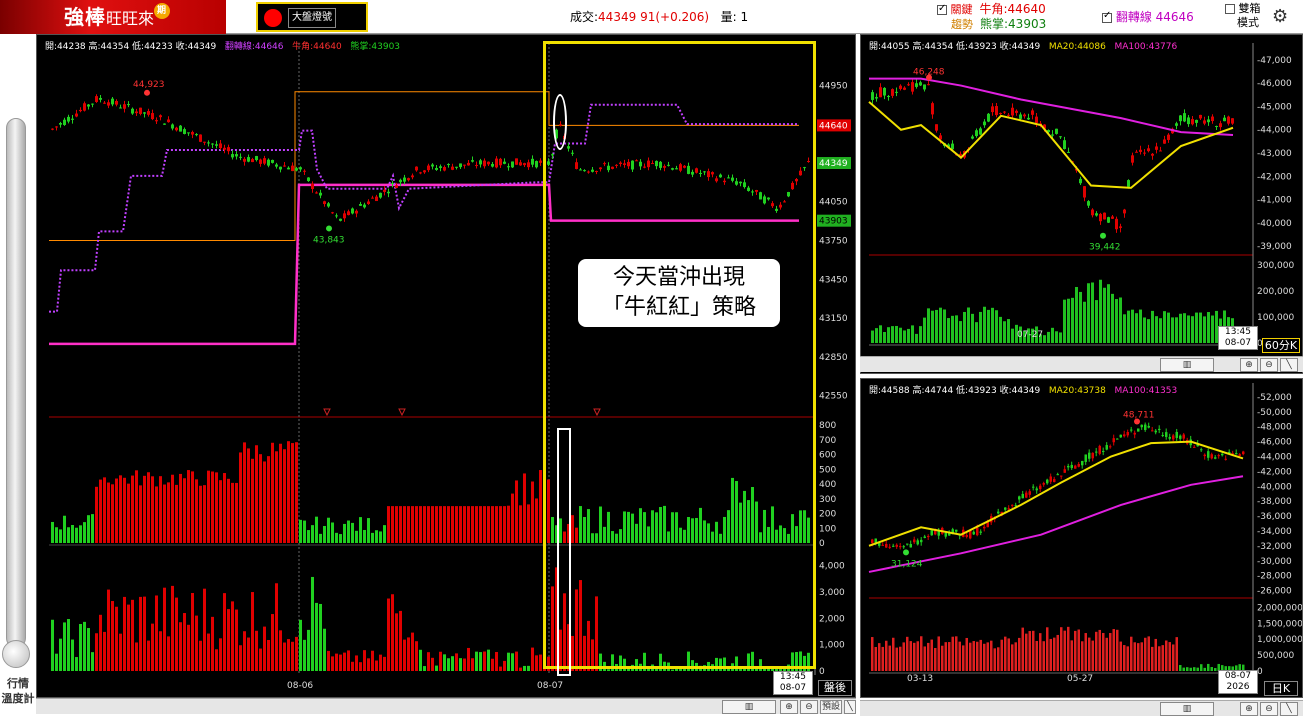 The width and height of the screenshot is (1303, 720). Describe the element at coordinates (1281, 345) in the screenshot. I see `period-60m-button: 60分K` at that location.